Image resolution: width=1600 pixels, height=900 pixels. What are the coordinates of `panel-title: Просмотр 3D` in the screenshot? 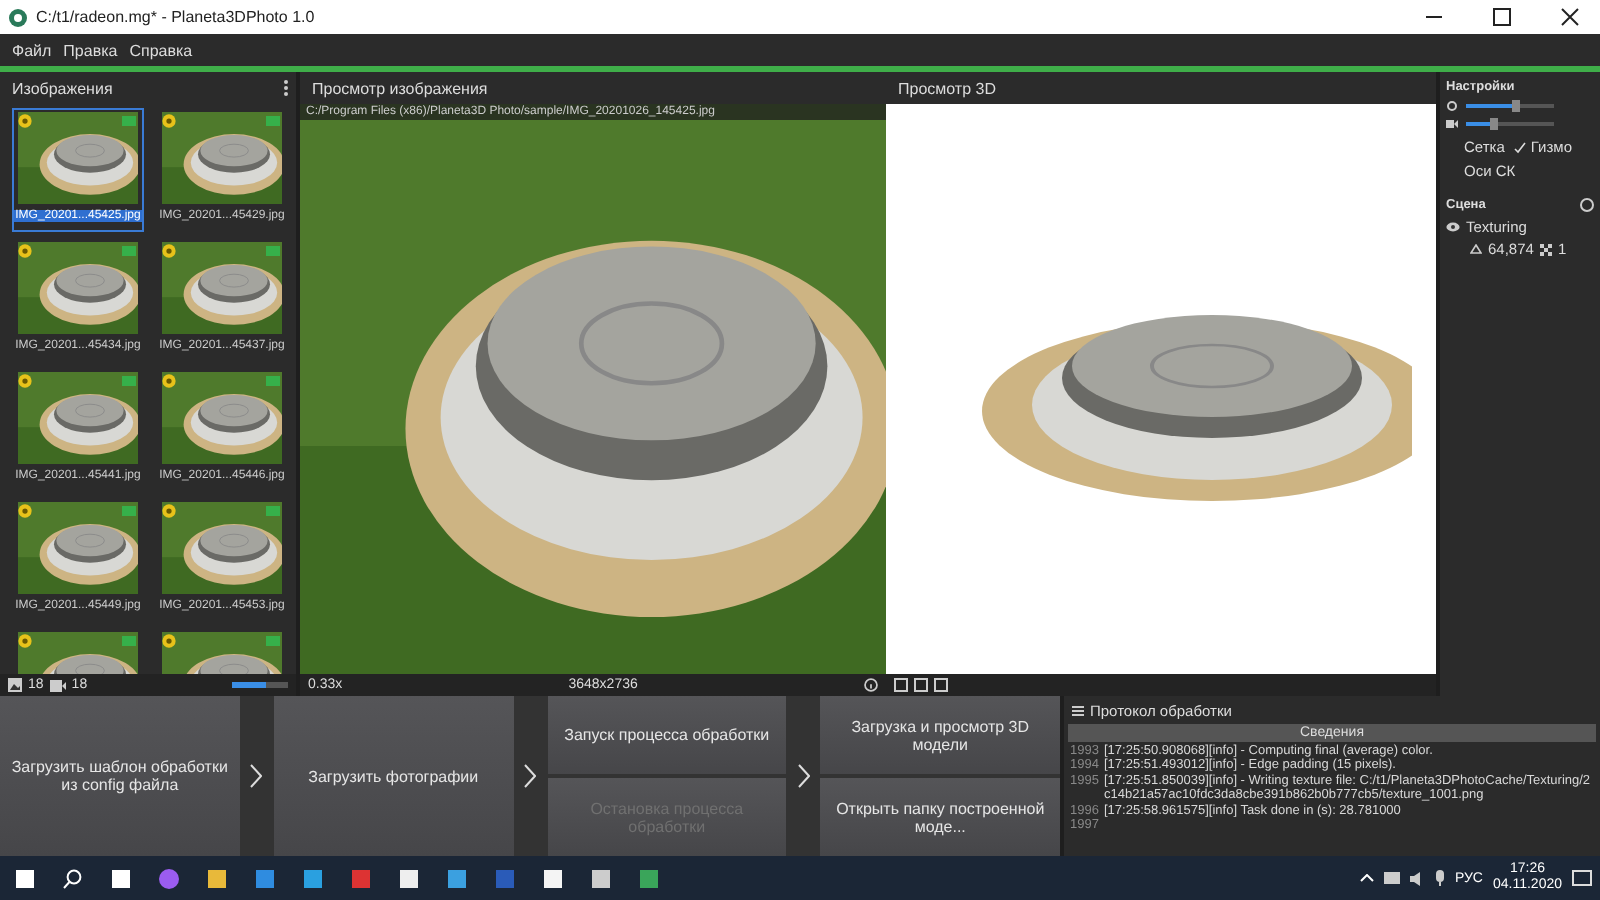 It's located at (947, 88).